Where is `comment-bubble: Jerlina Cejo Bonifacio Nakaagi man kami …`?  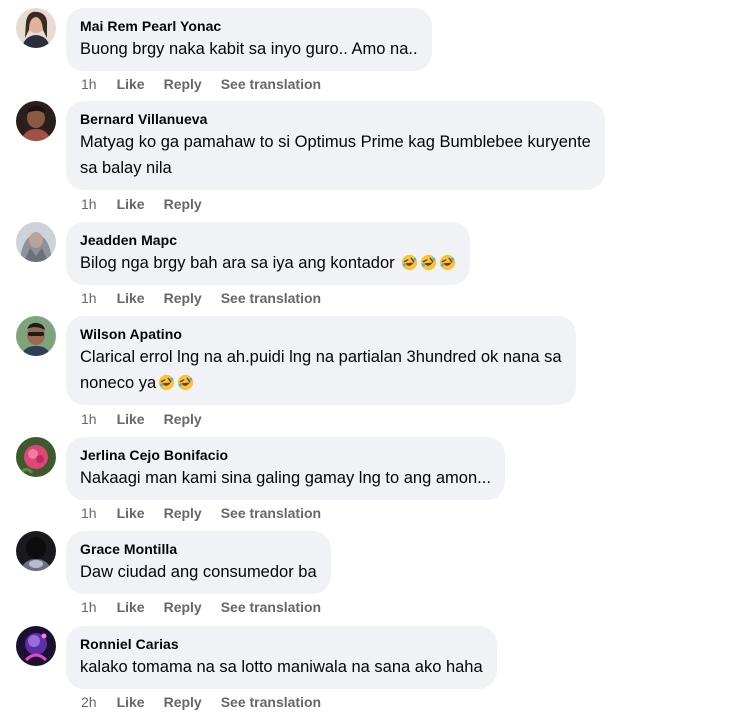 comment-bubble: Jerlina Cejo Bonifacio Nakaagi man kami … is located at coordinates (285, 468).